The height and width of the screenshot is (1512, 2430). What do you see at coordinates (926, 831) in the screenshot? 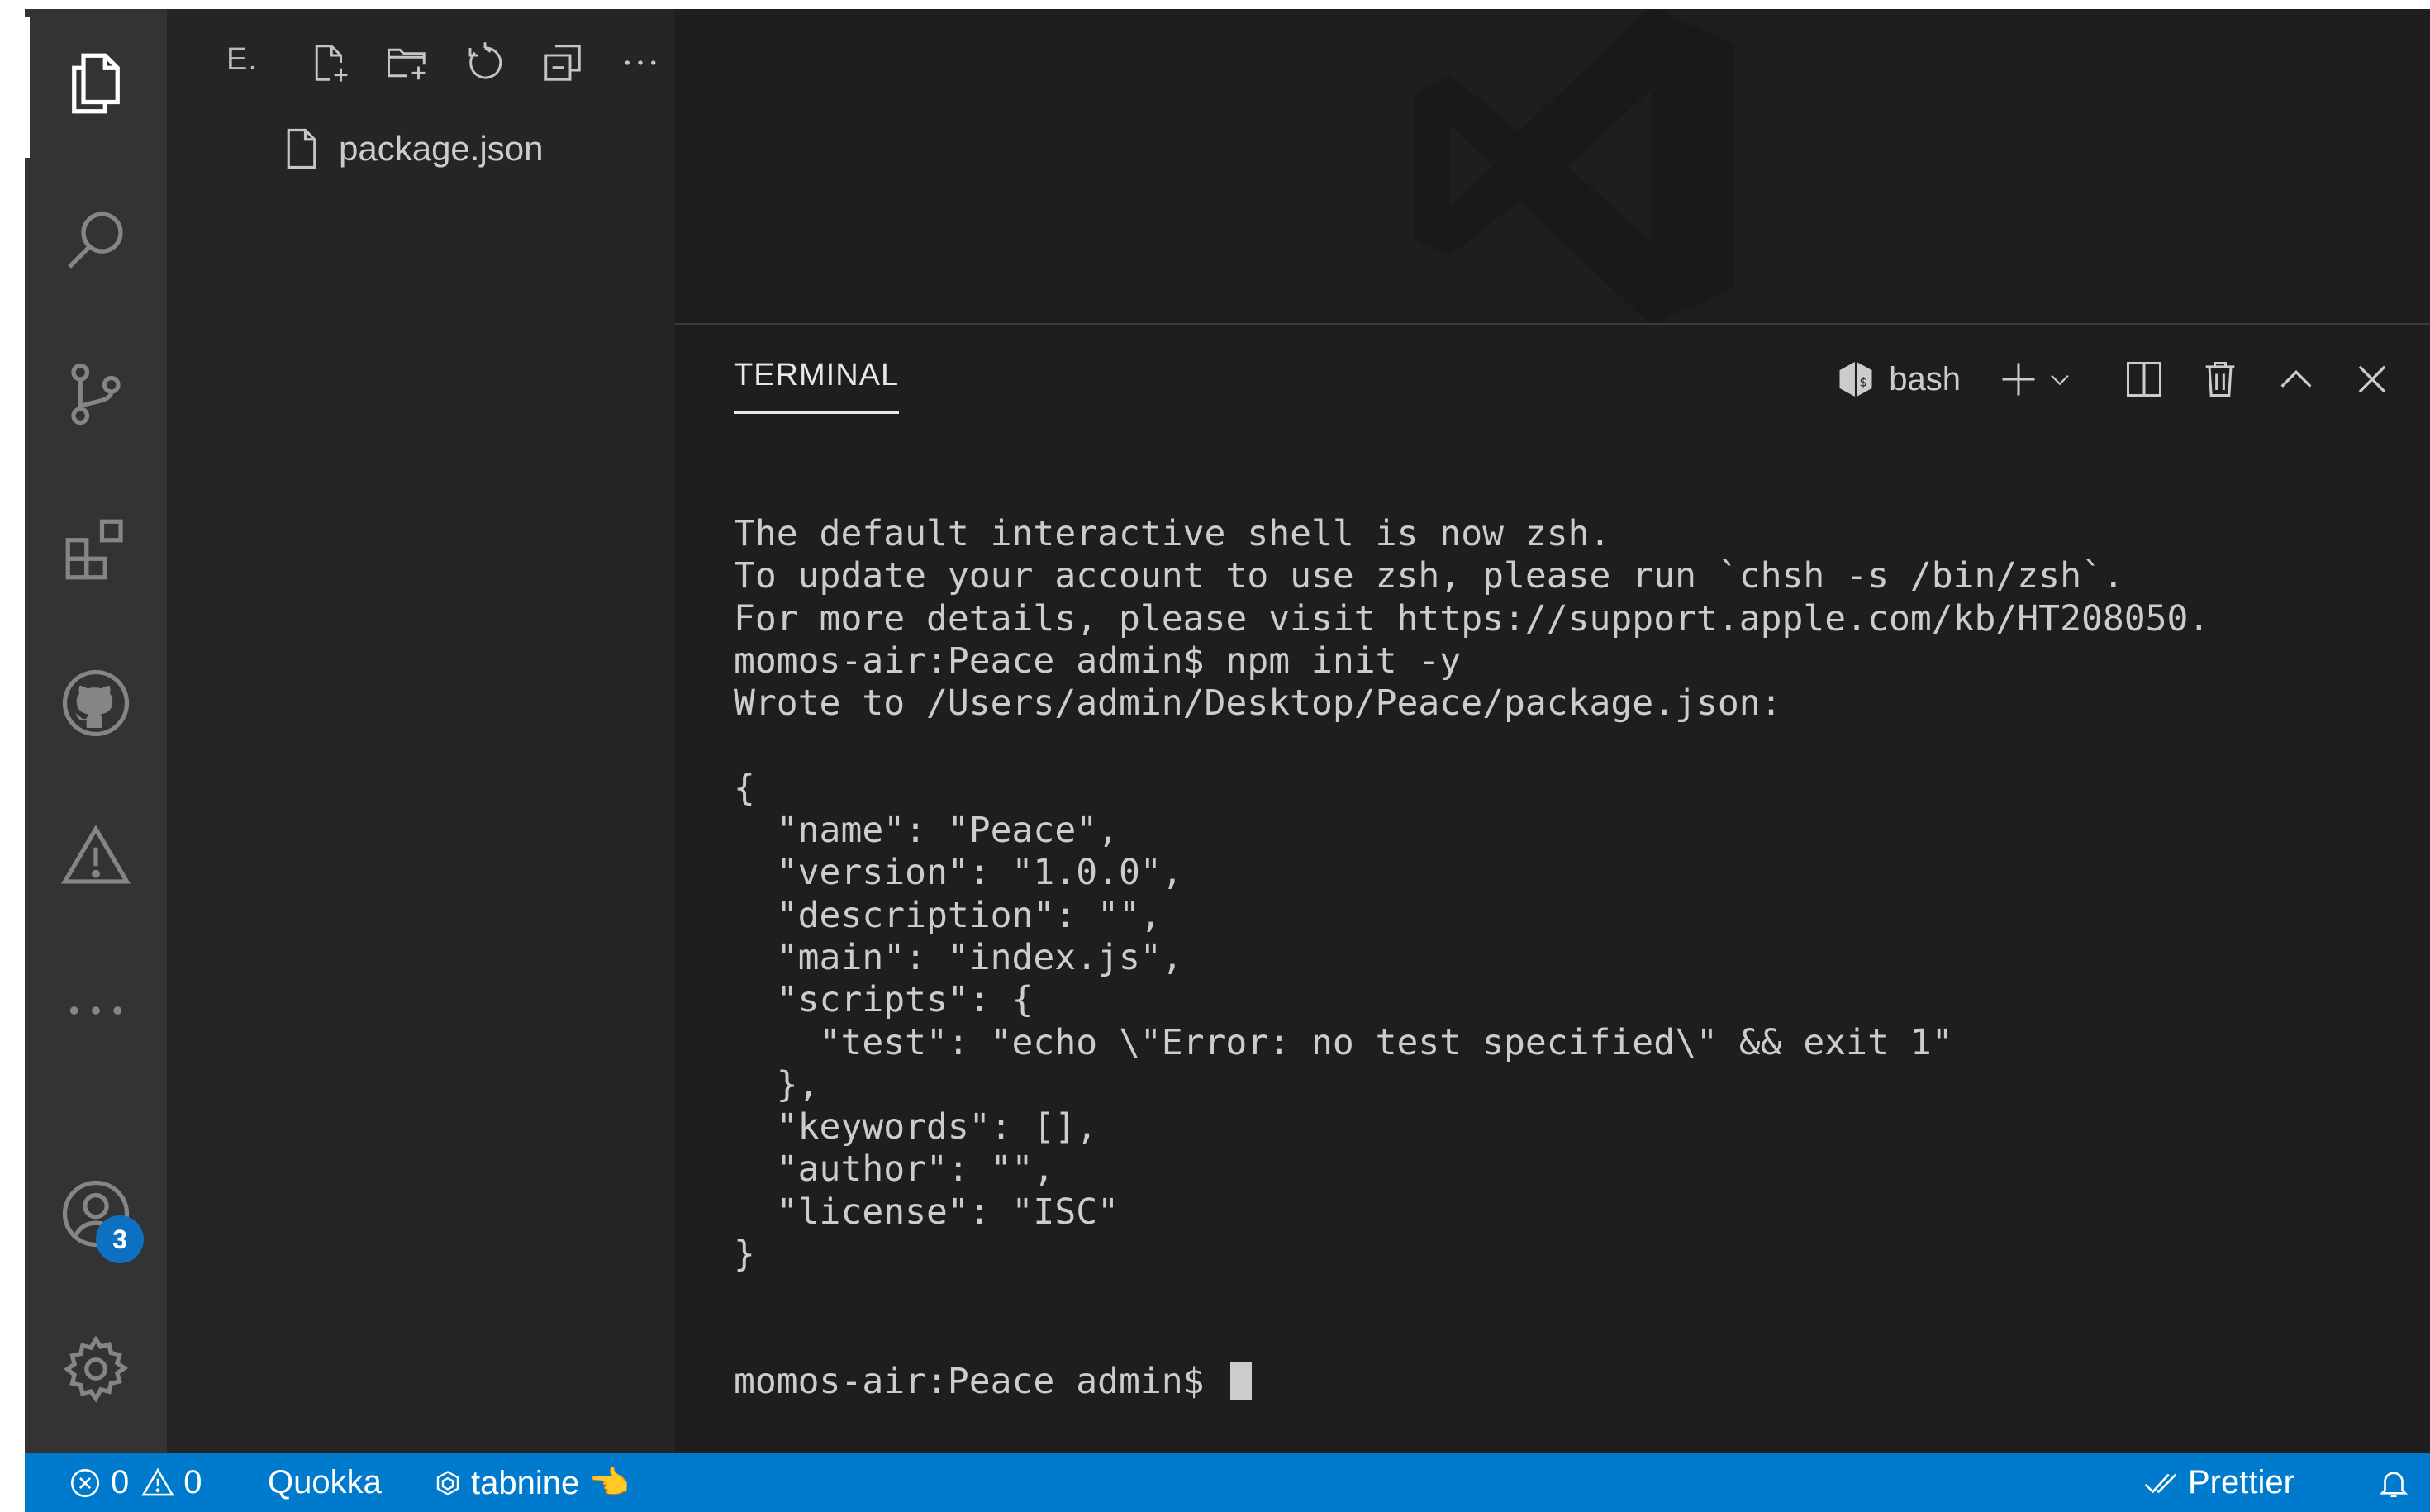
I see `terminal-line: "name": "Peace",` at bounding box center [926, 831].